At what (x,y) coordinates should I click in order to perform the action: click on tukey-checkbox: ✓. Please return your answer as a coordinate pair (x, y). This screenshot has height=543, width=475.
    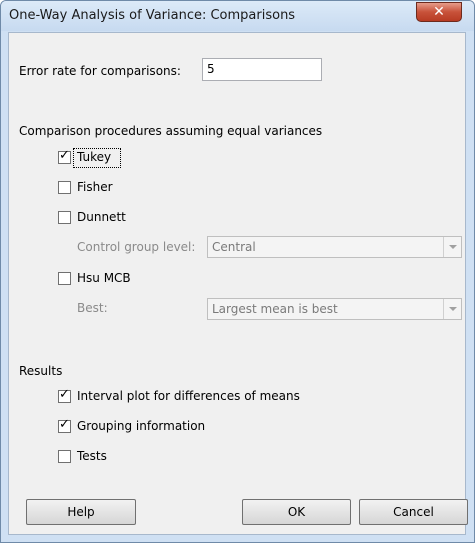
    Looking at the image, I should click on (64, 156).